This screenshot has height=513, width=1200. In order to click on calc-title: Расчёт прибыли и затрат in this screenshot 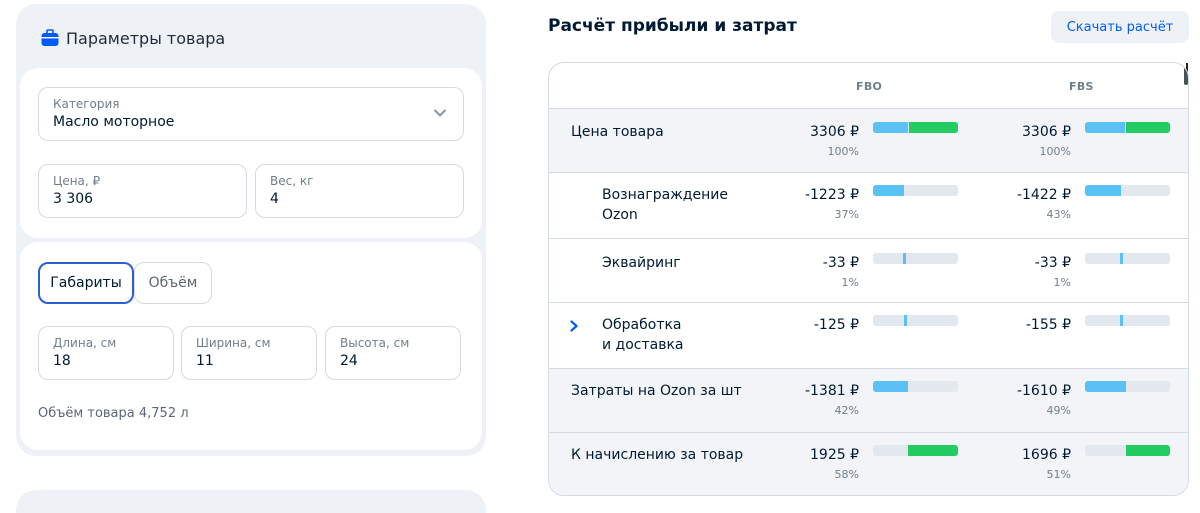, I will do `click(672, 26)`.